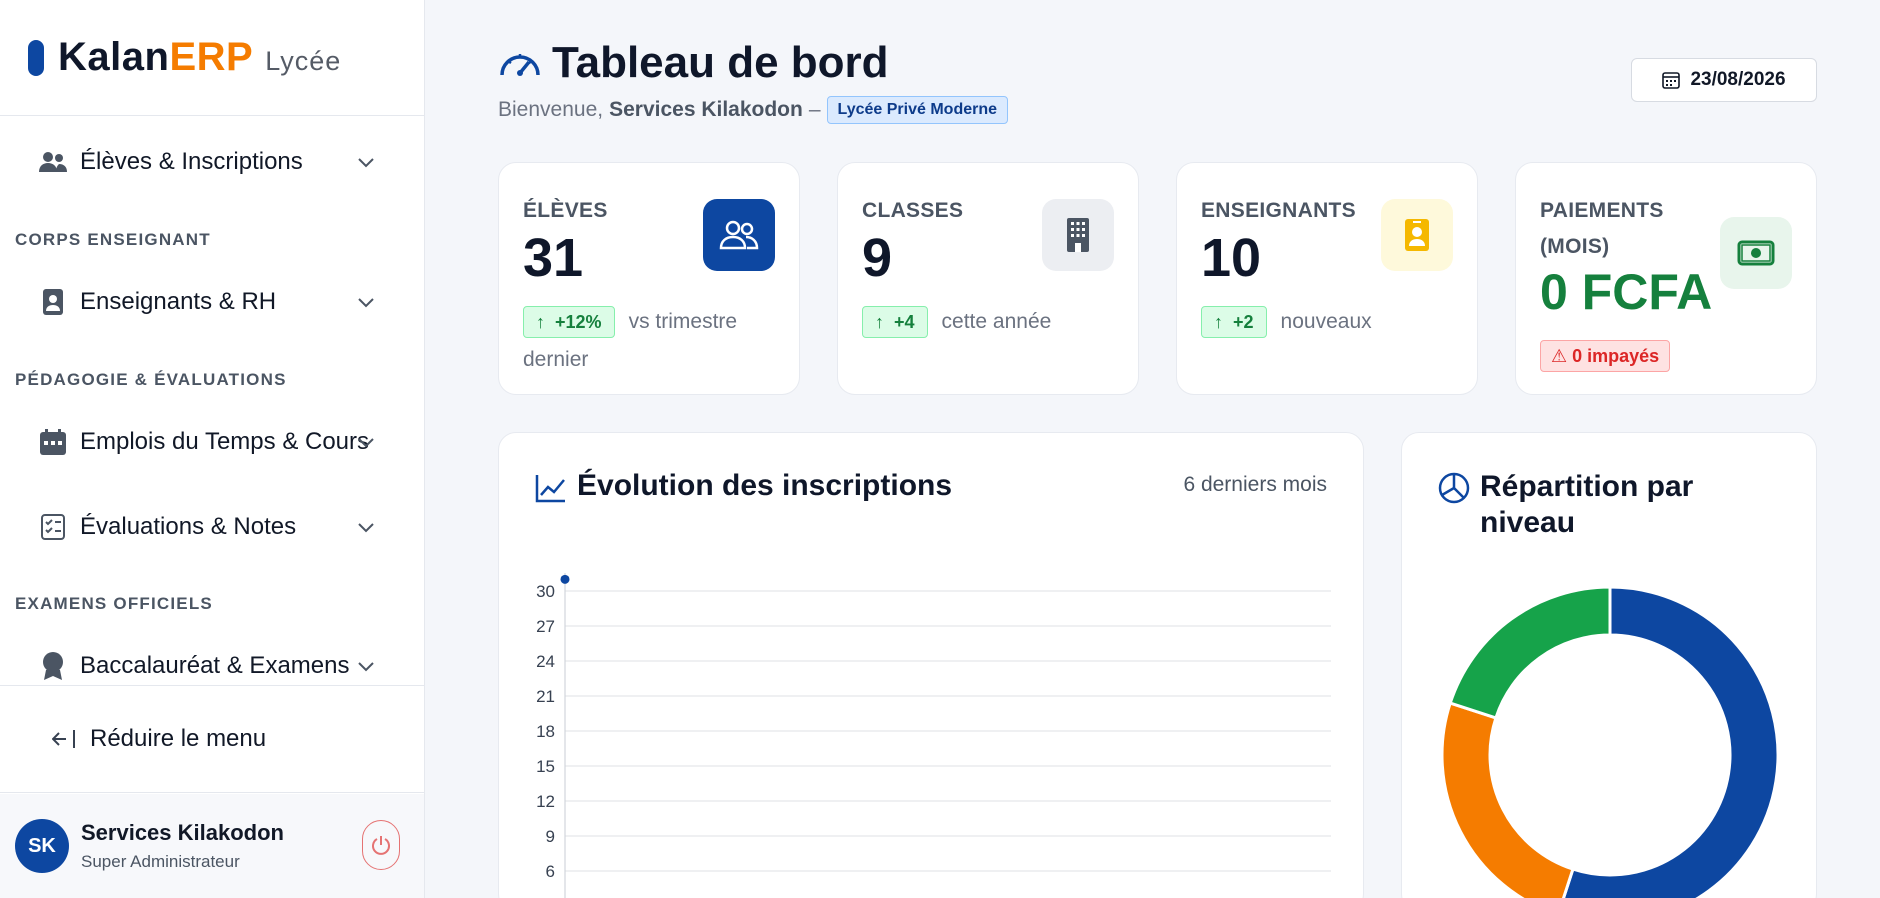  I want to click on logout-button, so click(381, 845).